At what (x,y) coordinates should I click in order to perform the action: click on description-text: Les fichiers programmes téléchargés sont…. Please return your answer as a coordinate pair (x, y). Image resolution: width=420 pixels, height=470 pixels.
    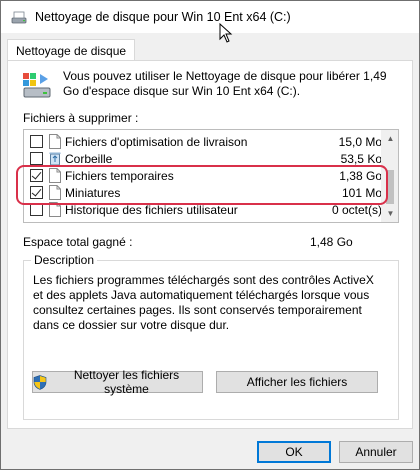
    Looking at the image, I should click on (203, 302).